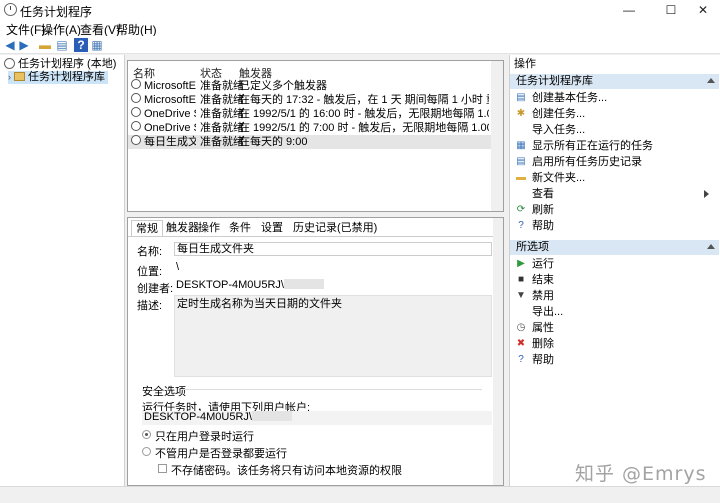  Describe the element at coordinates (703, 10) in the screenshot. I see `close-button: ✕` at that location.